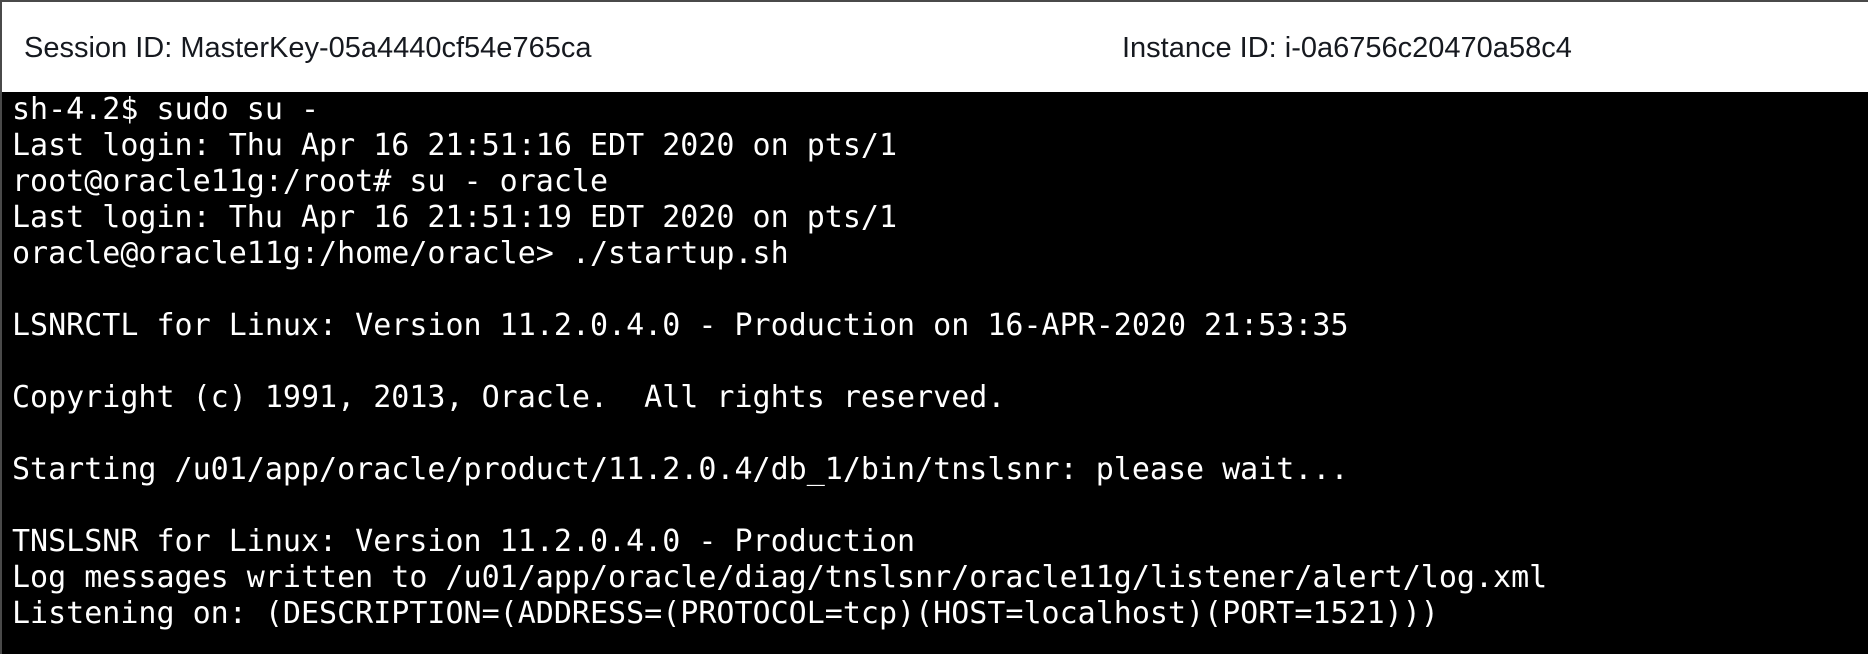  I want to click on terminal-line: root@oracle11g:/root# su - oracle, so click(310, 181).